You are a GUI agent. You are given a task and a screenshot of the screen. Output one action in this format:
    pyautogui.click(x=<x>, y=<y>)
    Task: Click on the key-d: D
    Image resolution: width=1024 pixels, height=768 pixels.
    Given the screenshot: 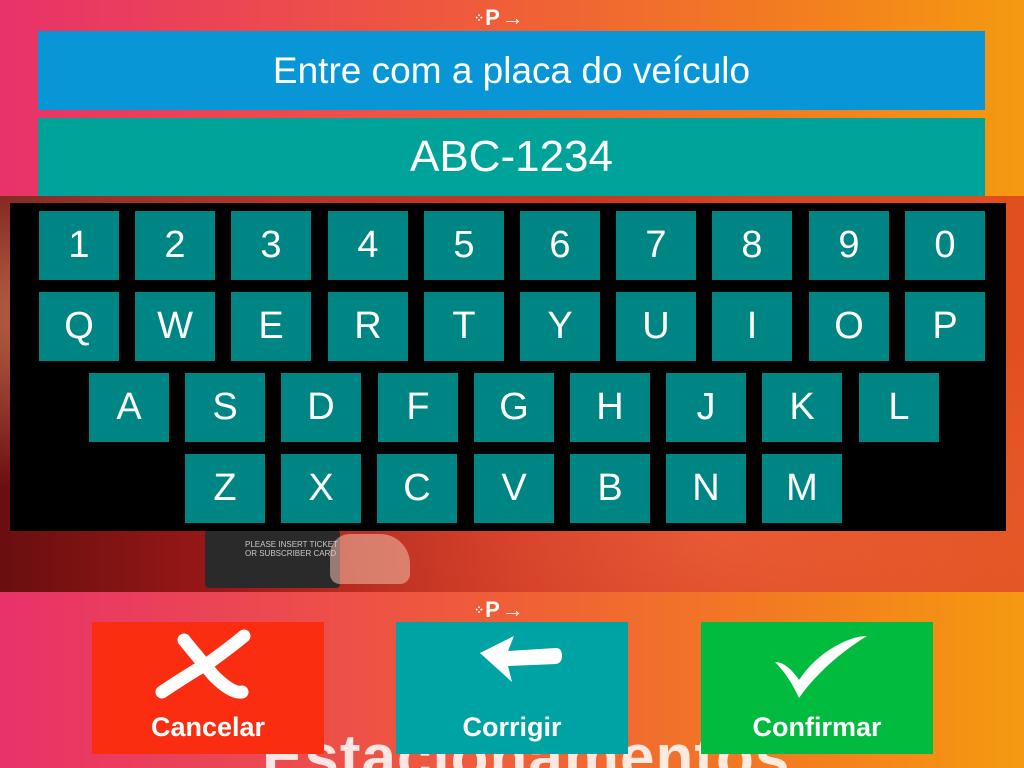 What is the action you would take?
    pyautogui.click(x=321, y=407)
    